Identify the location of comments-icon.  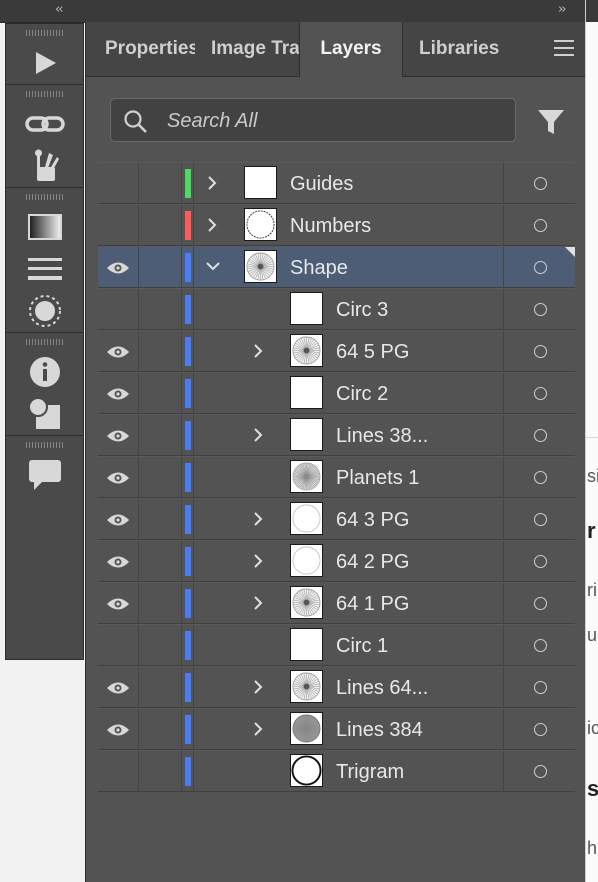
(44, 475).